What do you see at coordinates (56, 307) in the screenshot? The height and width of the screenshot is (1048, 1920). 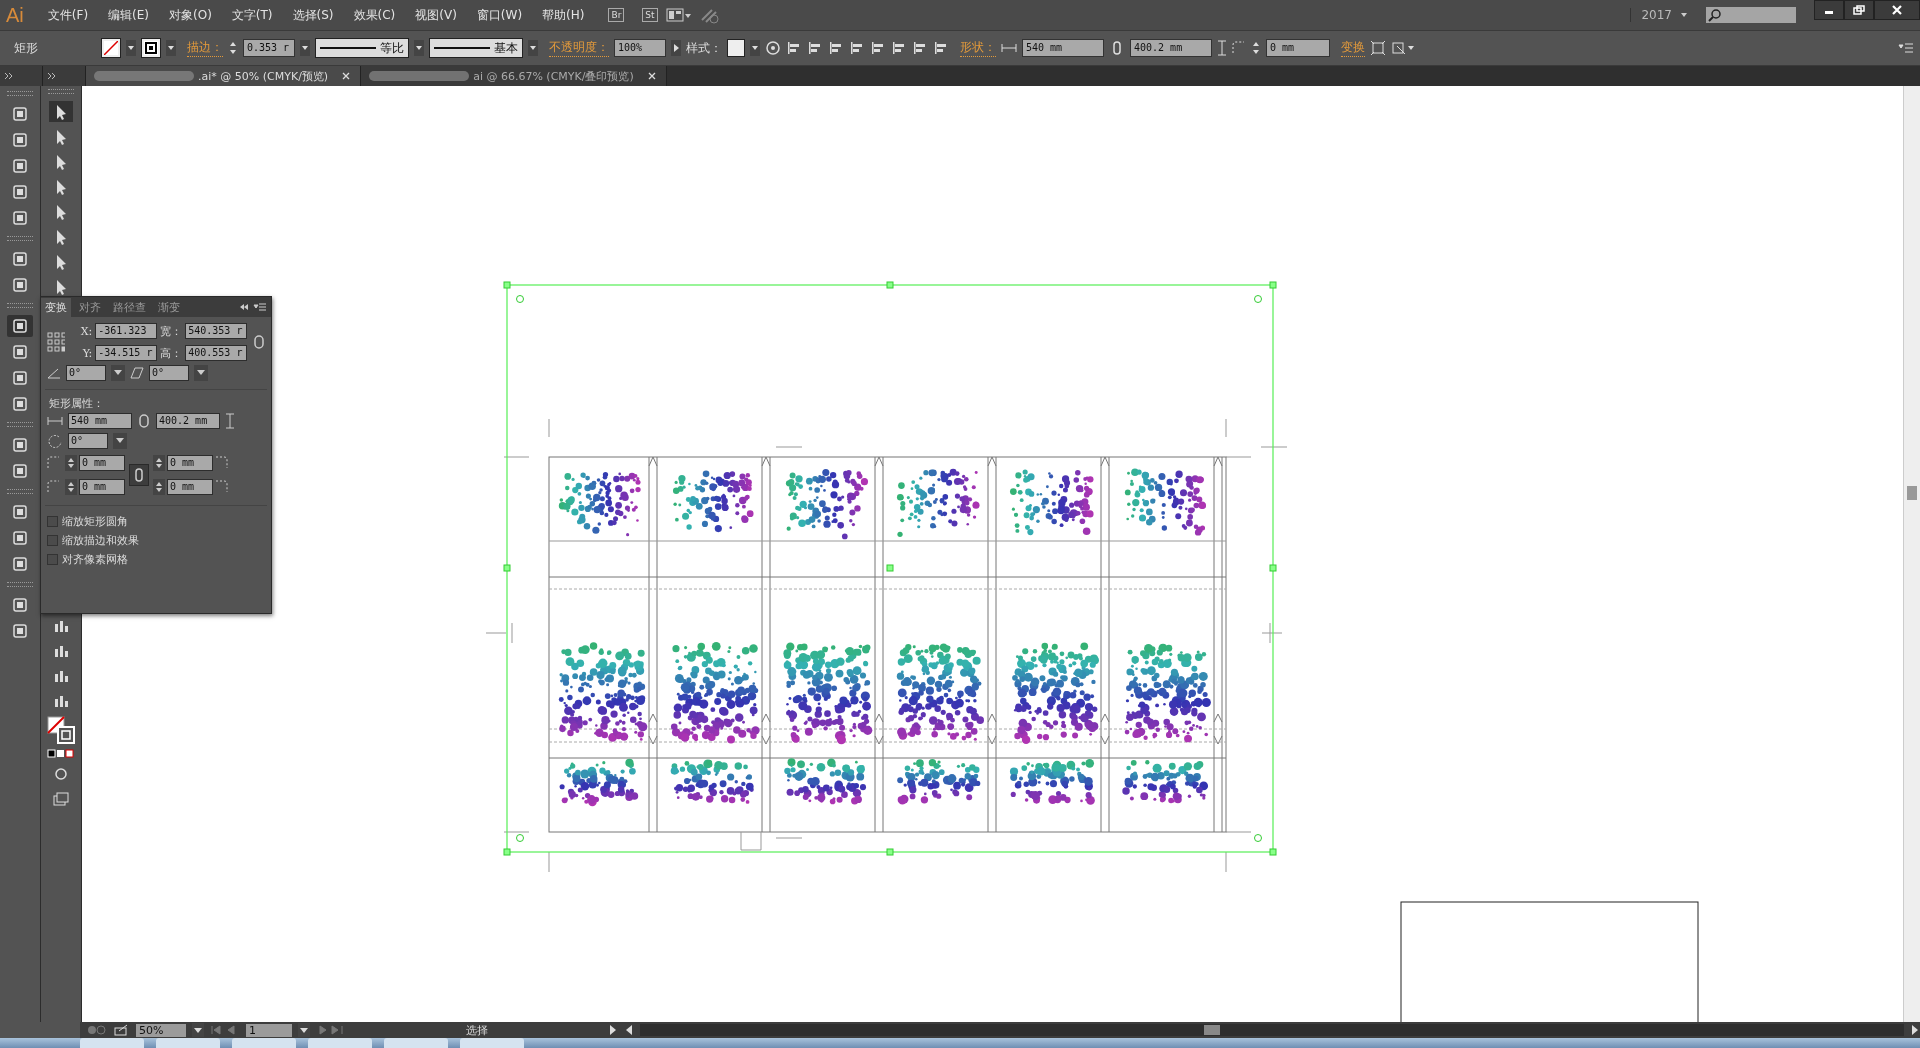 I see `panel-tab: 变换` at bounding box center [56, 307].